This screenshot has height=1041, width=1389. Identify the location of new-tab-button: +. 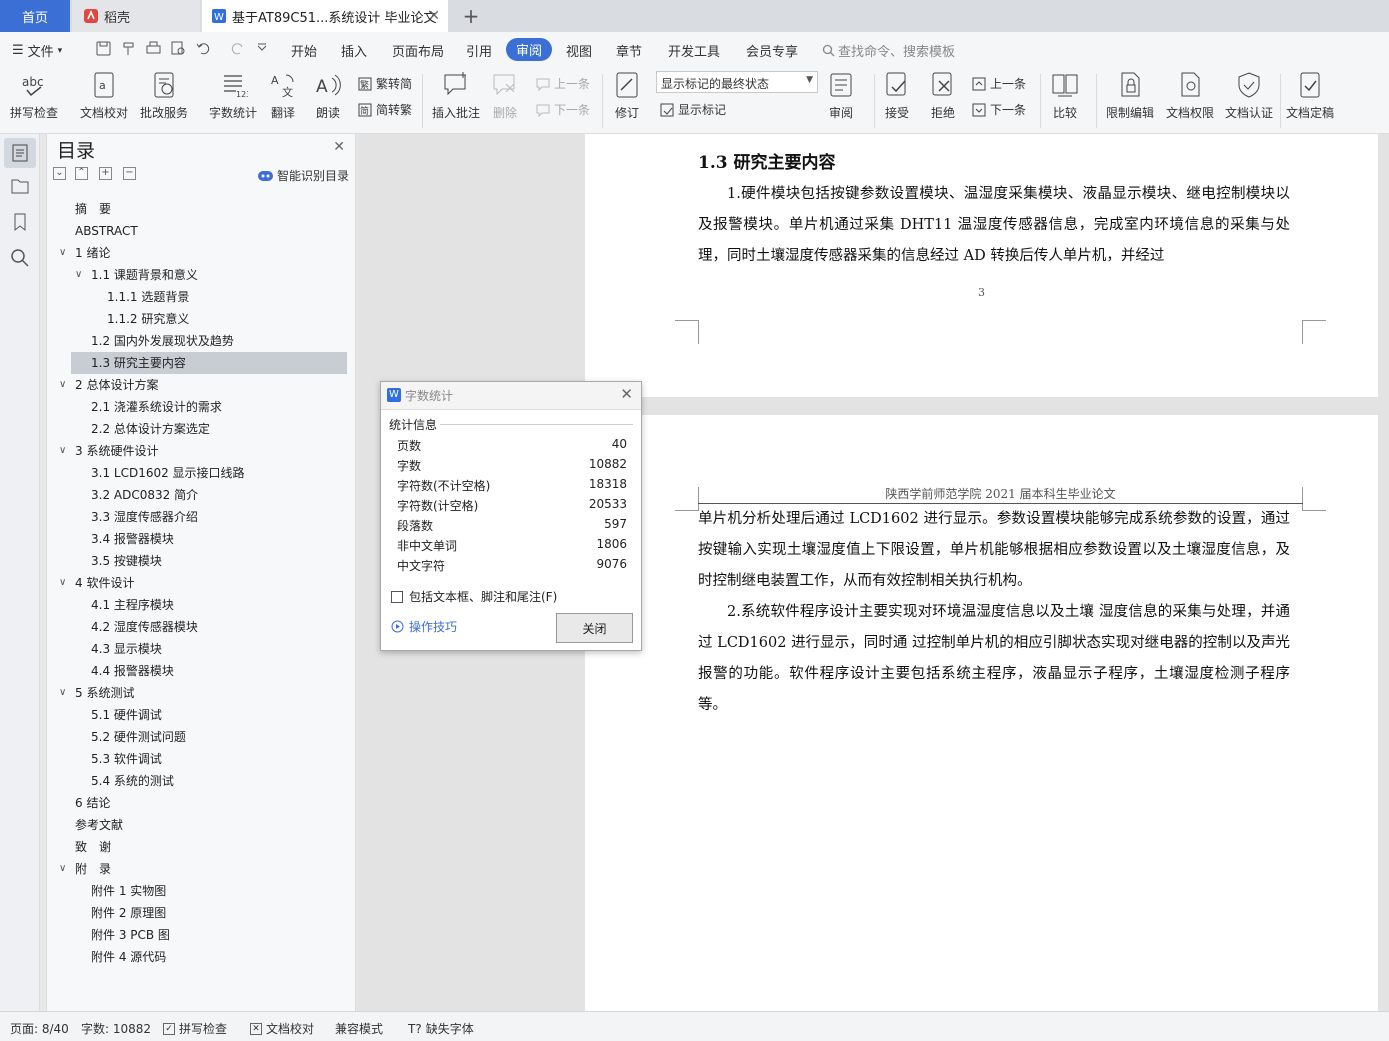
(471, 16).